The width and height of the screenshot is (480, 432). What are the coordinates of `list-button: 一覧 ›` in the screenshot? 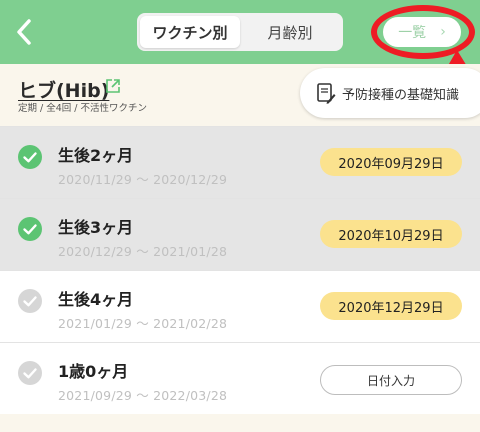 It's located at (422, 32).